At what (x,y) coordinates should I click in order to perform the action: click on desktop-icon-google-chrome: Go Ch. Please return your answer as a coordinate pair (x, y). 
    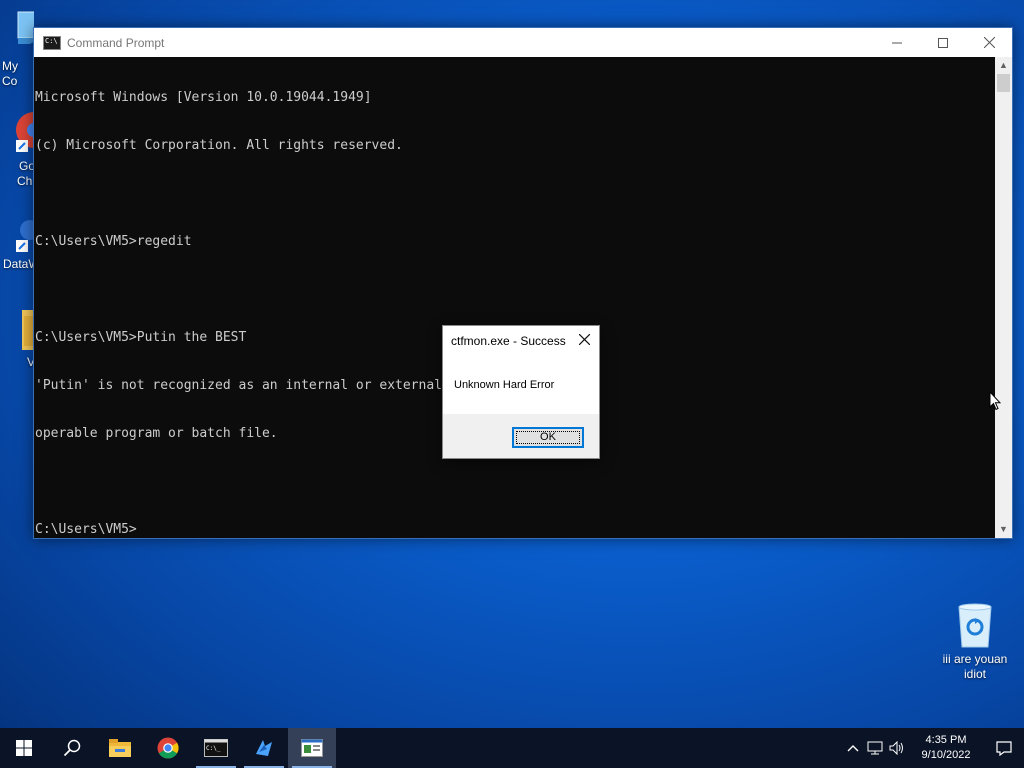
    Looking at the image, I should click on (26, 148).